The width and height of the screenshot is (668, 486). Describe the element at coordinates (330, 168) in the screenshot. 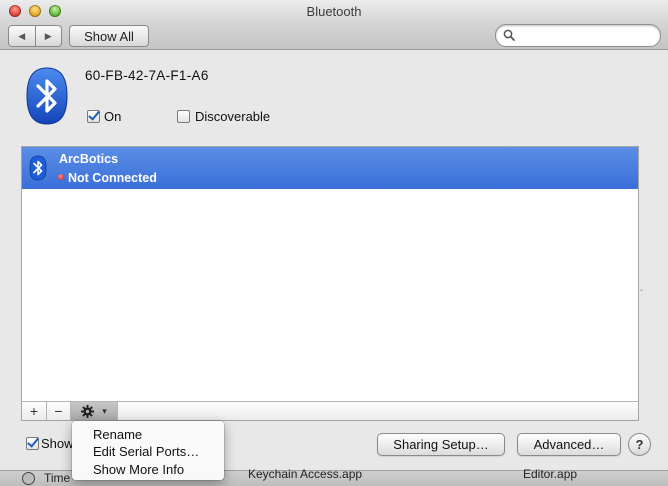

I see `list-item: ArcBotics Not Connected` at that location.